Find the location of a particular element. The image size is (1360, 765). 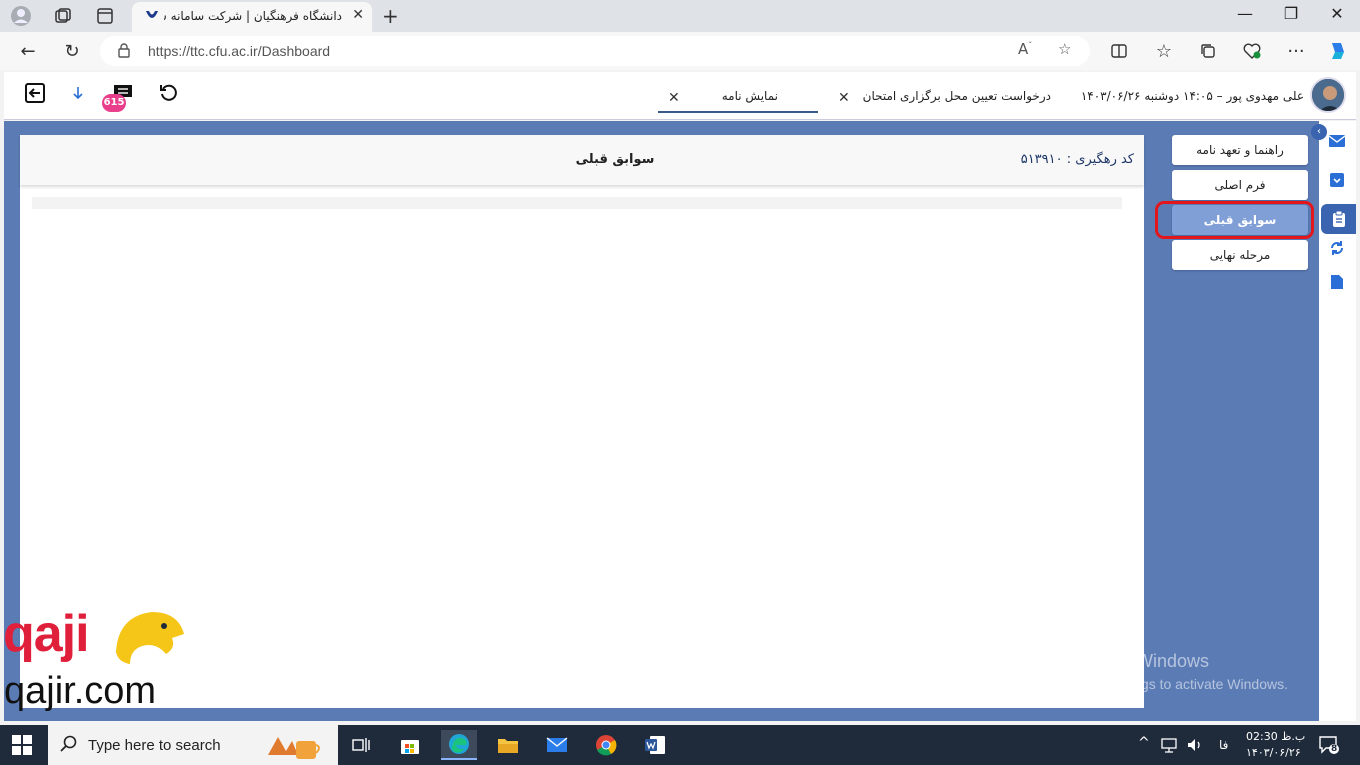

tab-letter-view: نمایش نامه ✕ is located at coordinates (738, 96).